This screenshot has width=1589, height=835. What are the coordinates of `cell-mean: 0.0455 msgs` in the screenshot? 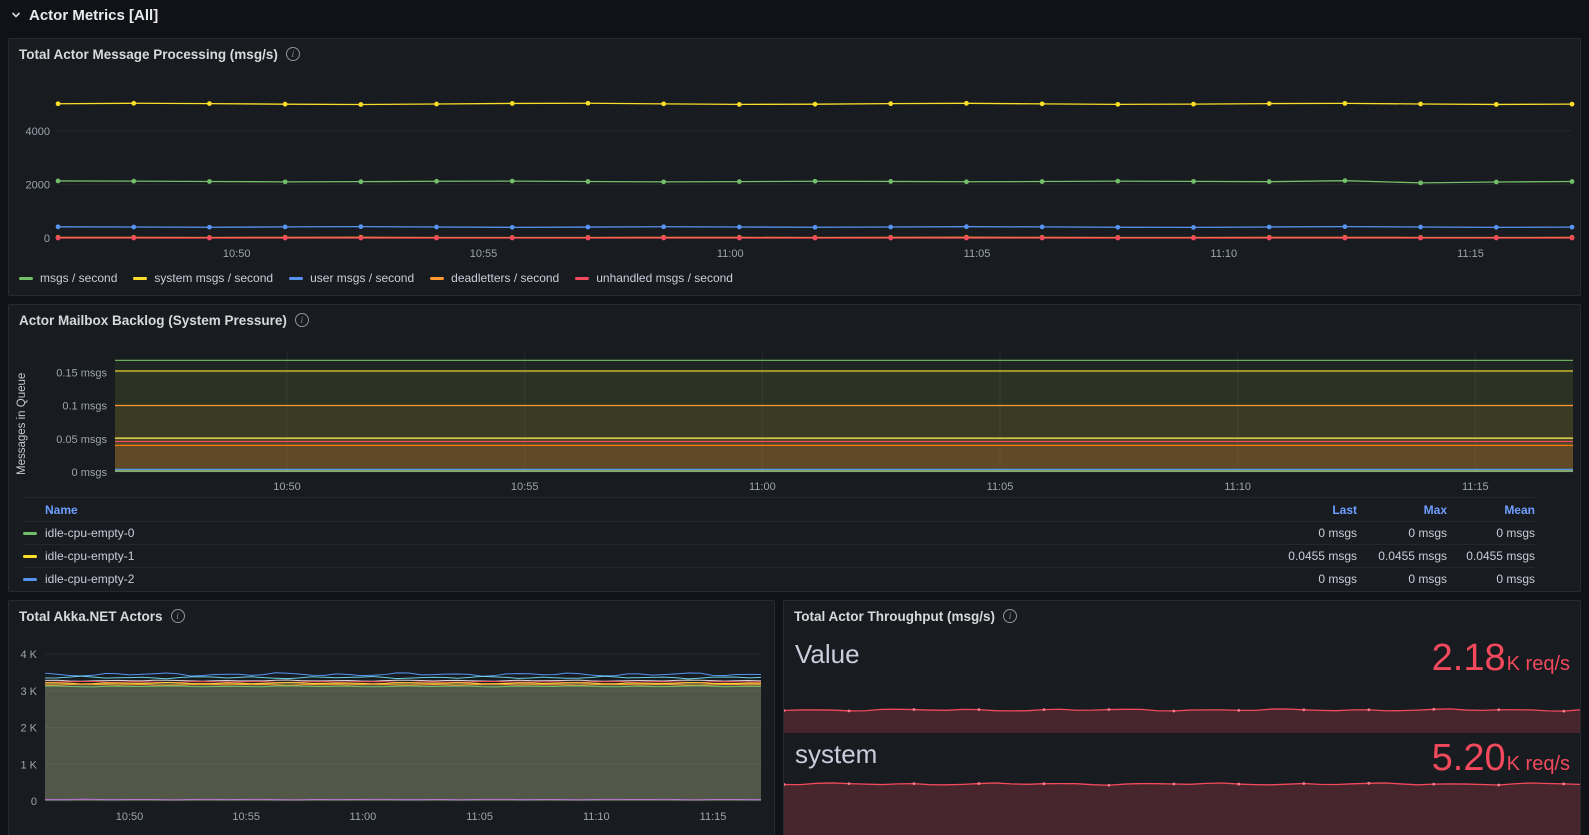 It's located at (1500, 556).